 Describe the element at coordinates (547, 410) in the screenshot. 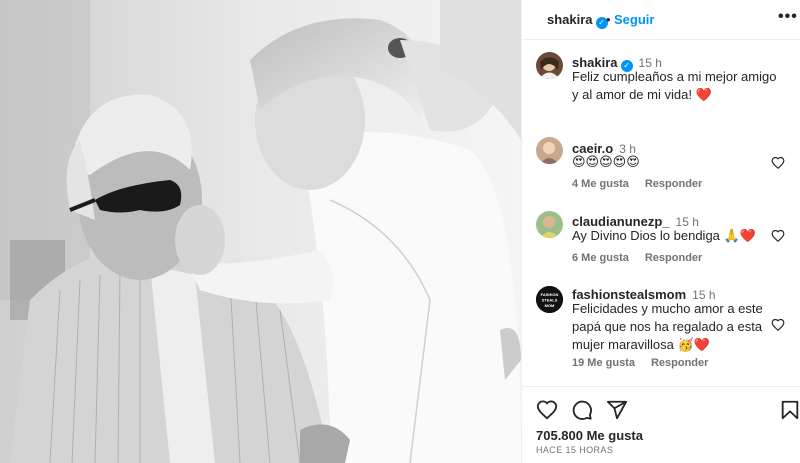

I see `like-heart-icon` at that location.